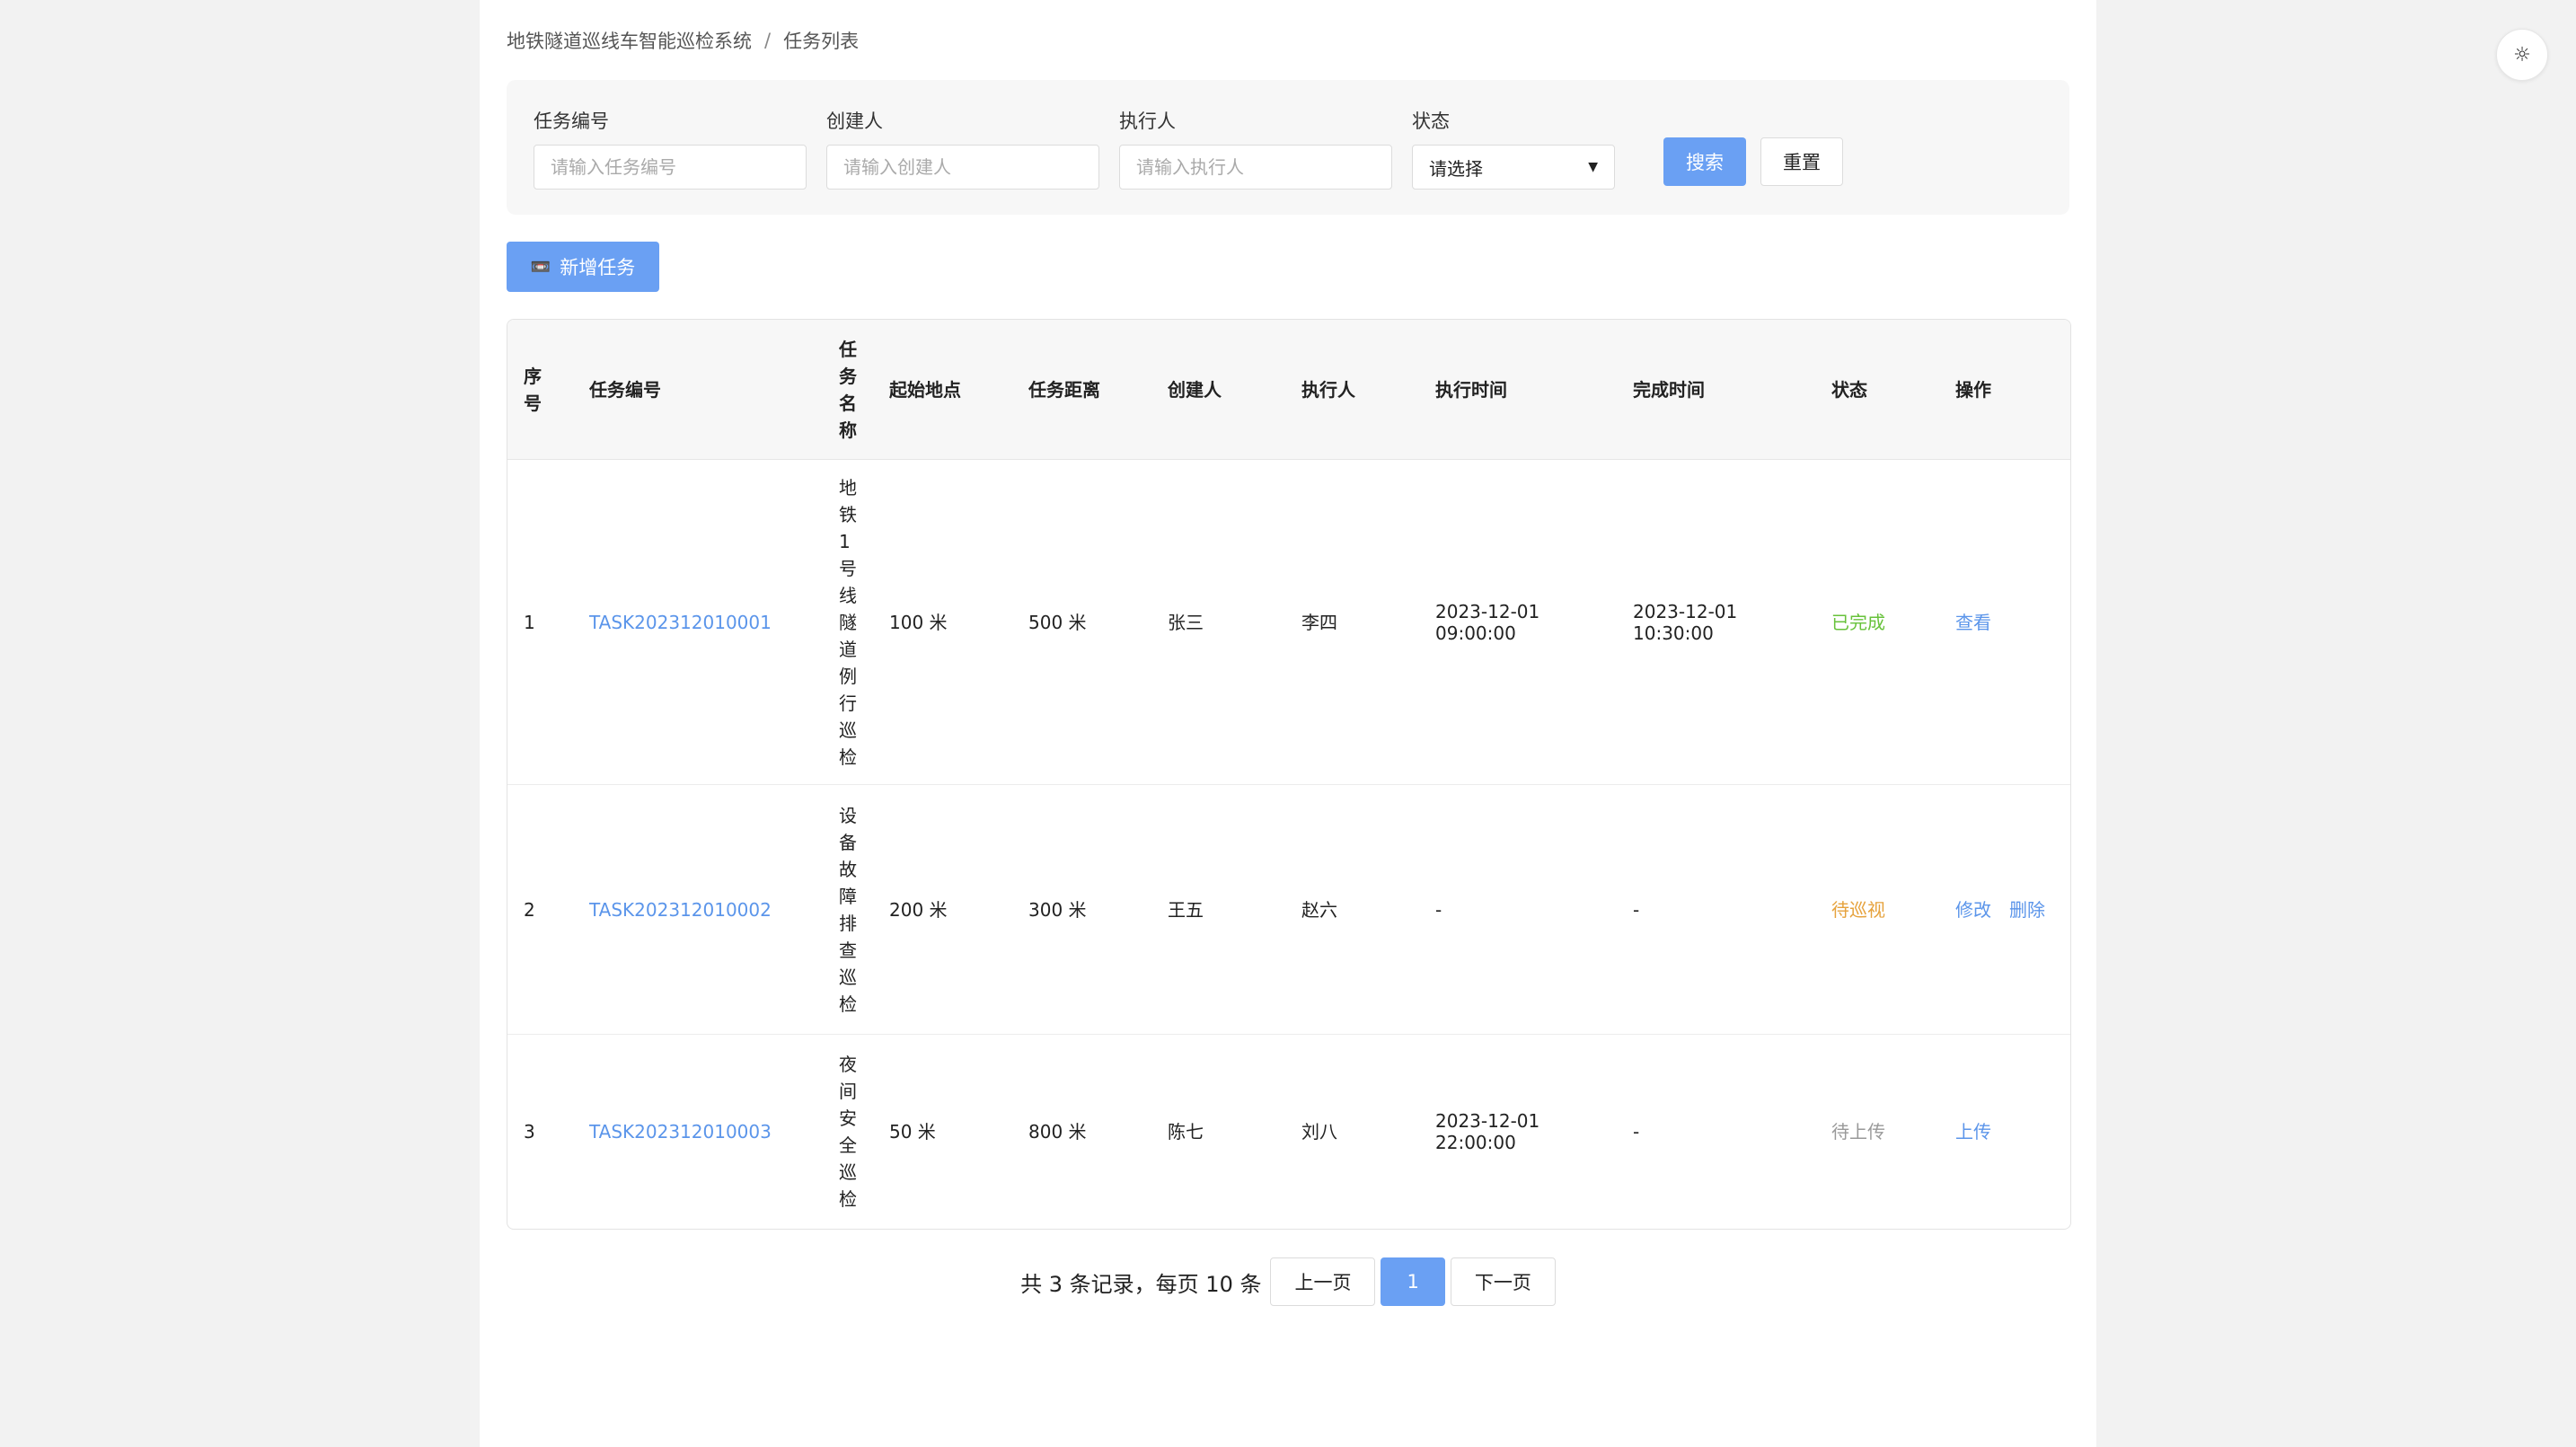 Image resolution: width=2576 pixels, height=1447 pixels. I want to click on status-select: 请选择 ▼, so click(1513, 167).